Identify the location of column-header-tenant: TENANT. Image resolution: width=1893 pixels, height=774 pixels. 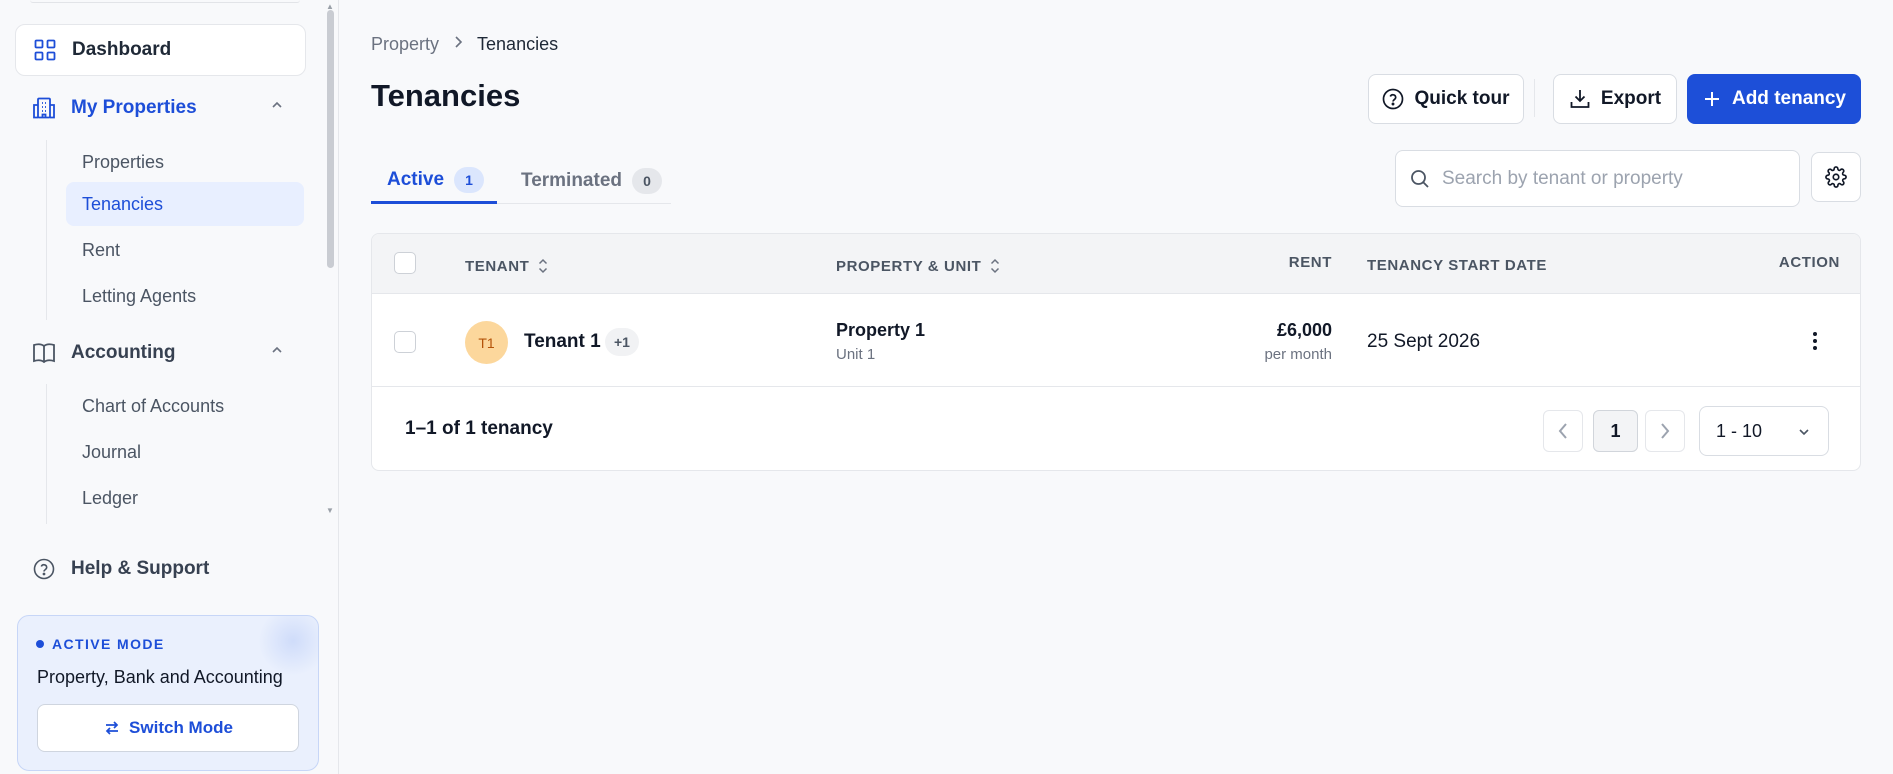
(507, 266).